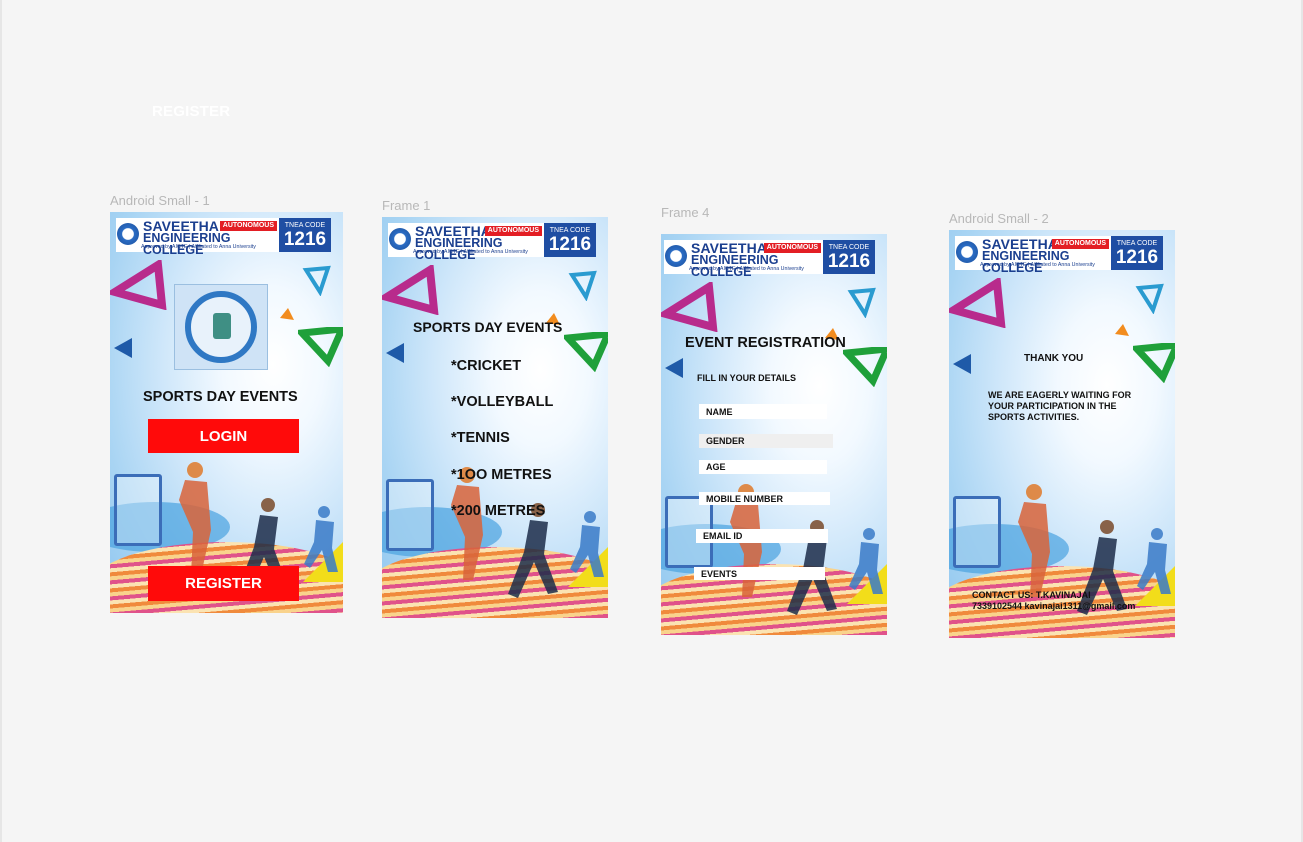 The image size is (1303, 842). I want to click on ghost-register-label: REGISTER, so click(191, 111).